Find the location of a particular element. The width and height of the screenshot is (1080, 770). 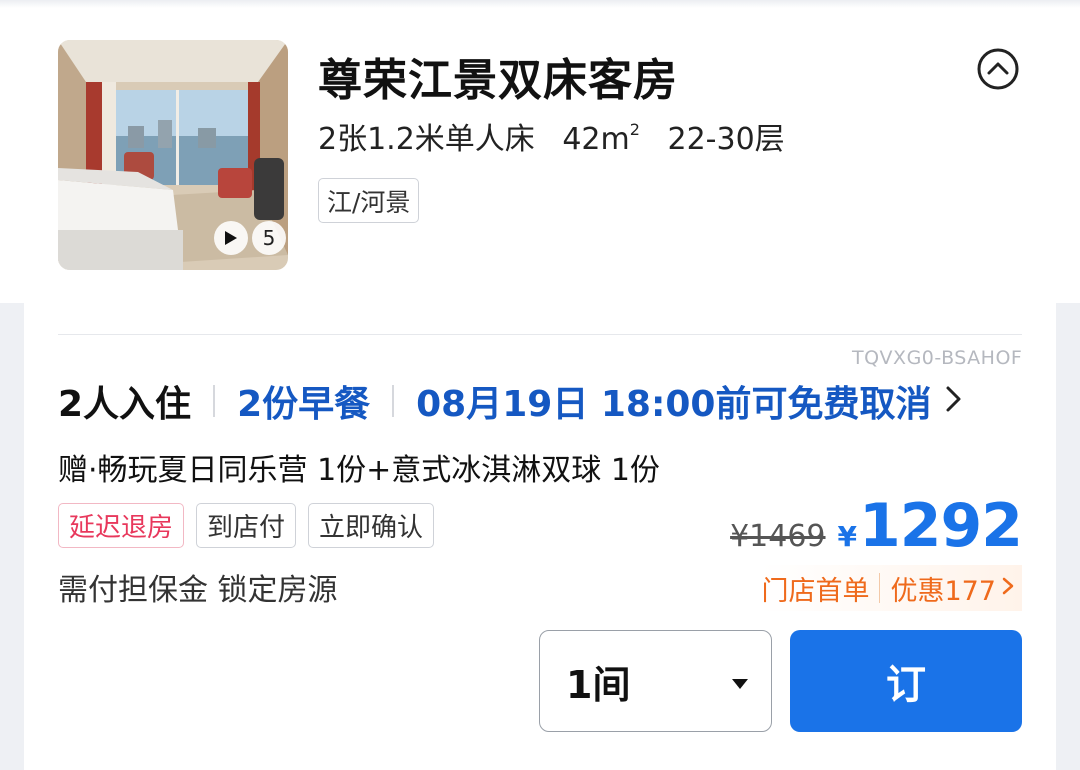

book-button: 订 is located at coordinates (906, 681).